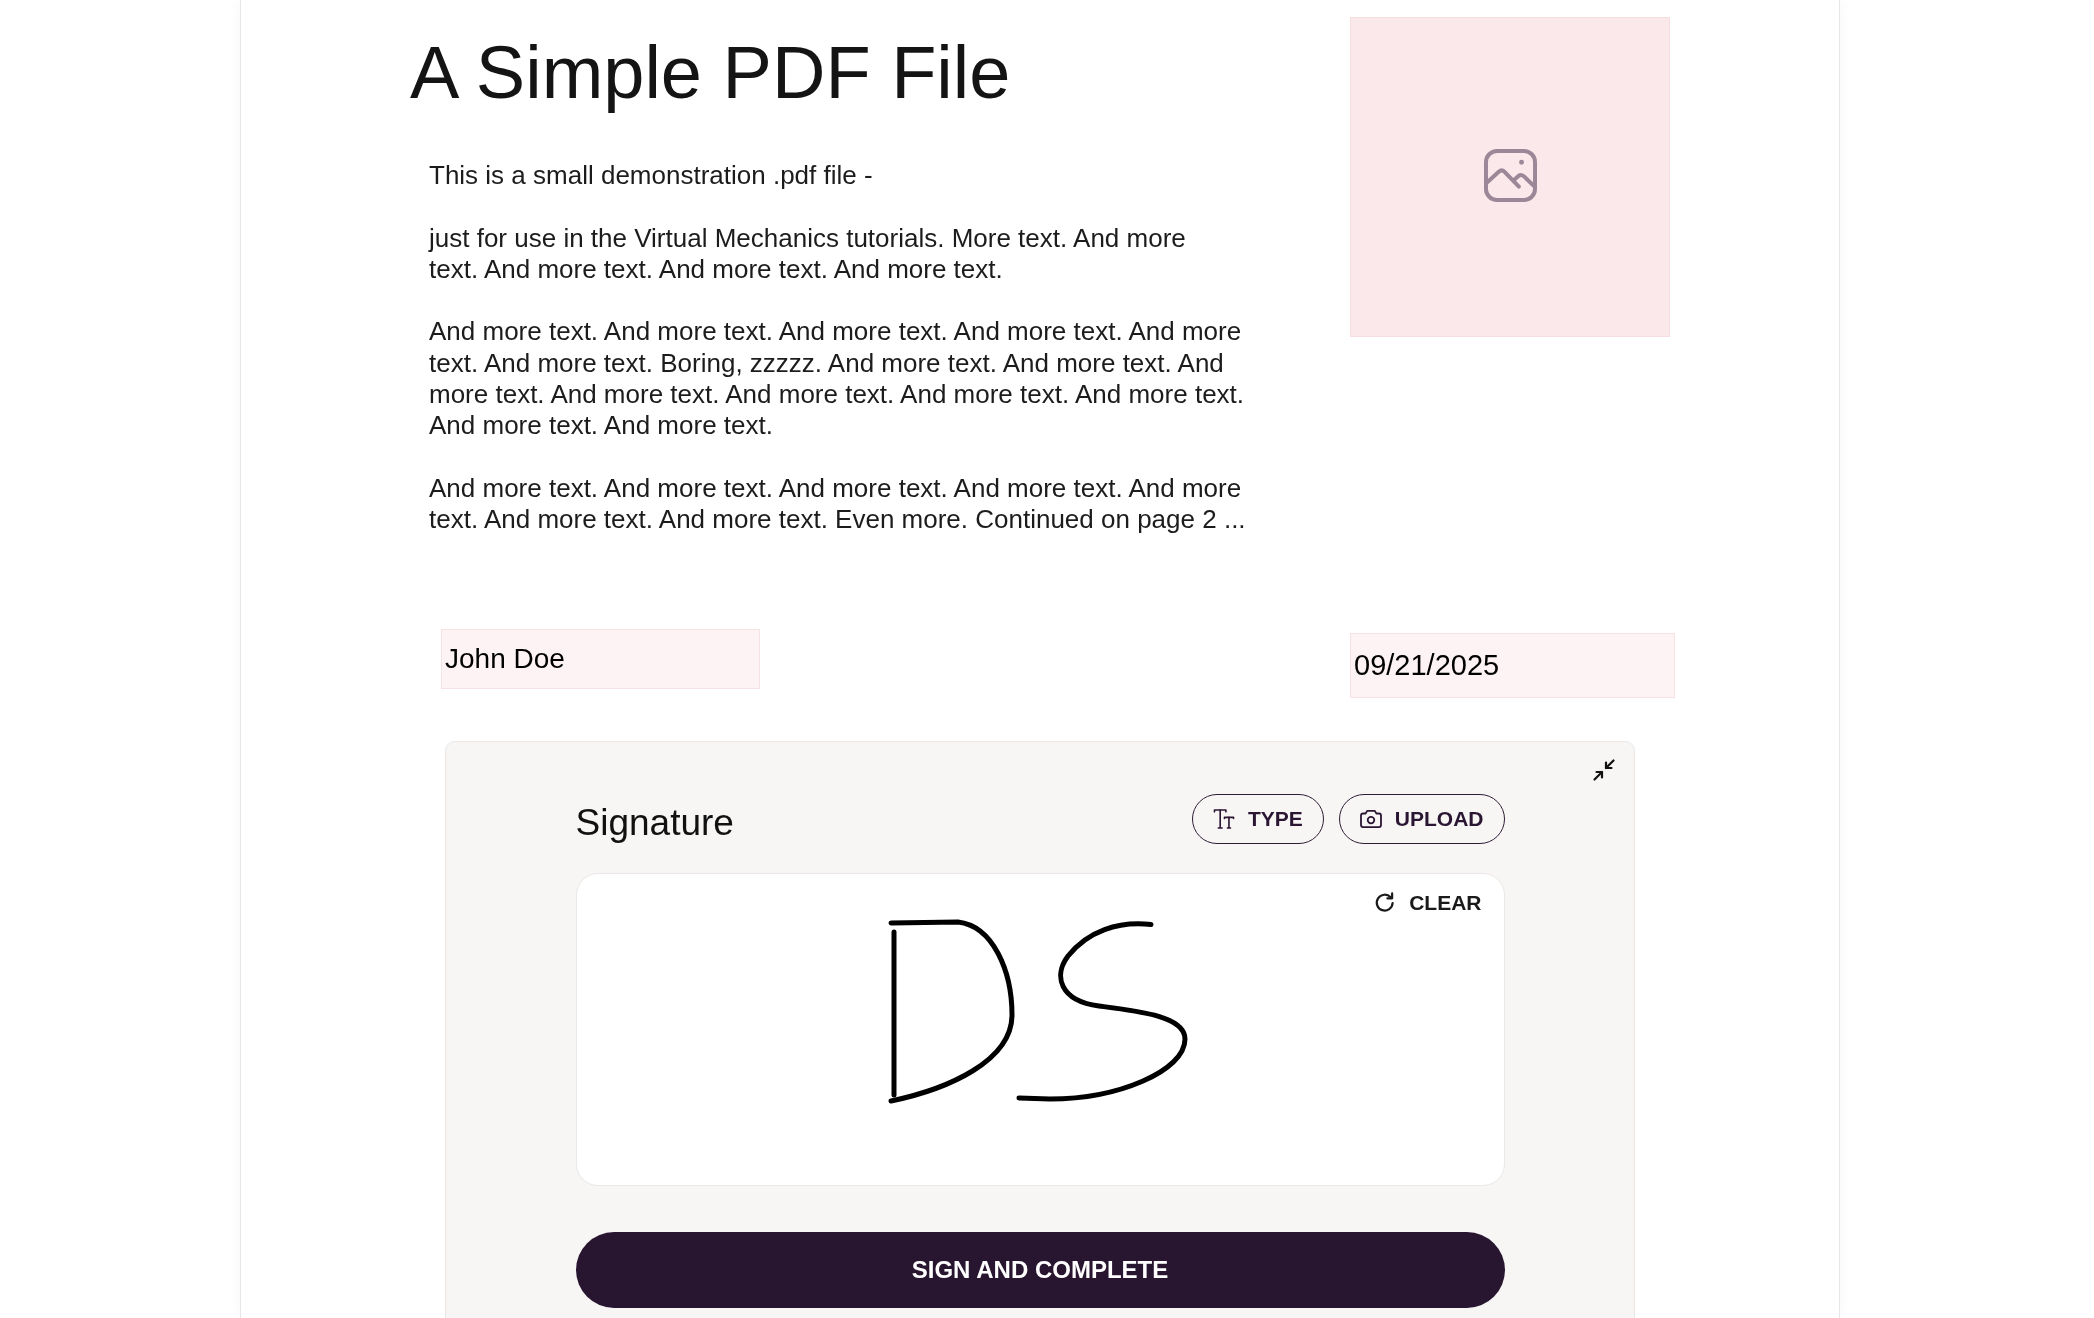  Describe the element at coordinates (651, 176) in the screenshot. I see `paragraph: This is a small demonstration .pdf file -` at that location.